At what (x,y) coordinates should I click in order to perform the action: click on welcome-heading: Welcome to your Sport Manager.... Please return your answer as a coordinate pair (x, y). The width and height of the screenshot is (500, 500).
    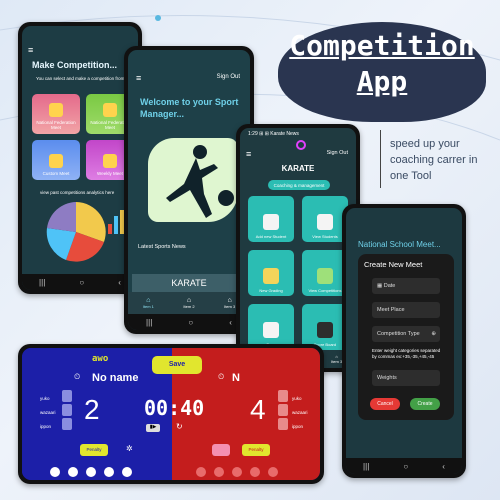
    Looking at the image, I should click on (189, 108).